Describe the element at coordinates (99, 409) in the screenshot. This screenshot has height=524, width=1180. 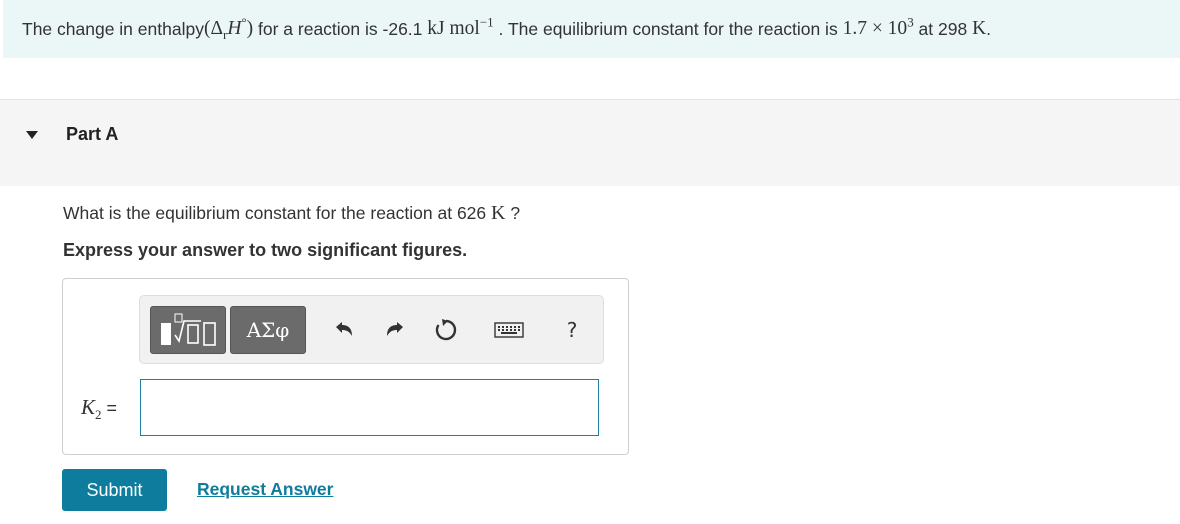
I see `answer-variable-label: K2 =` at that location.